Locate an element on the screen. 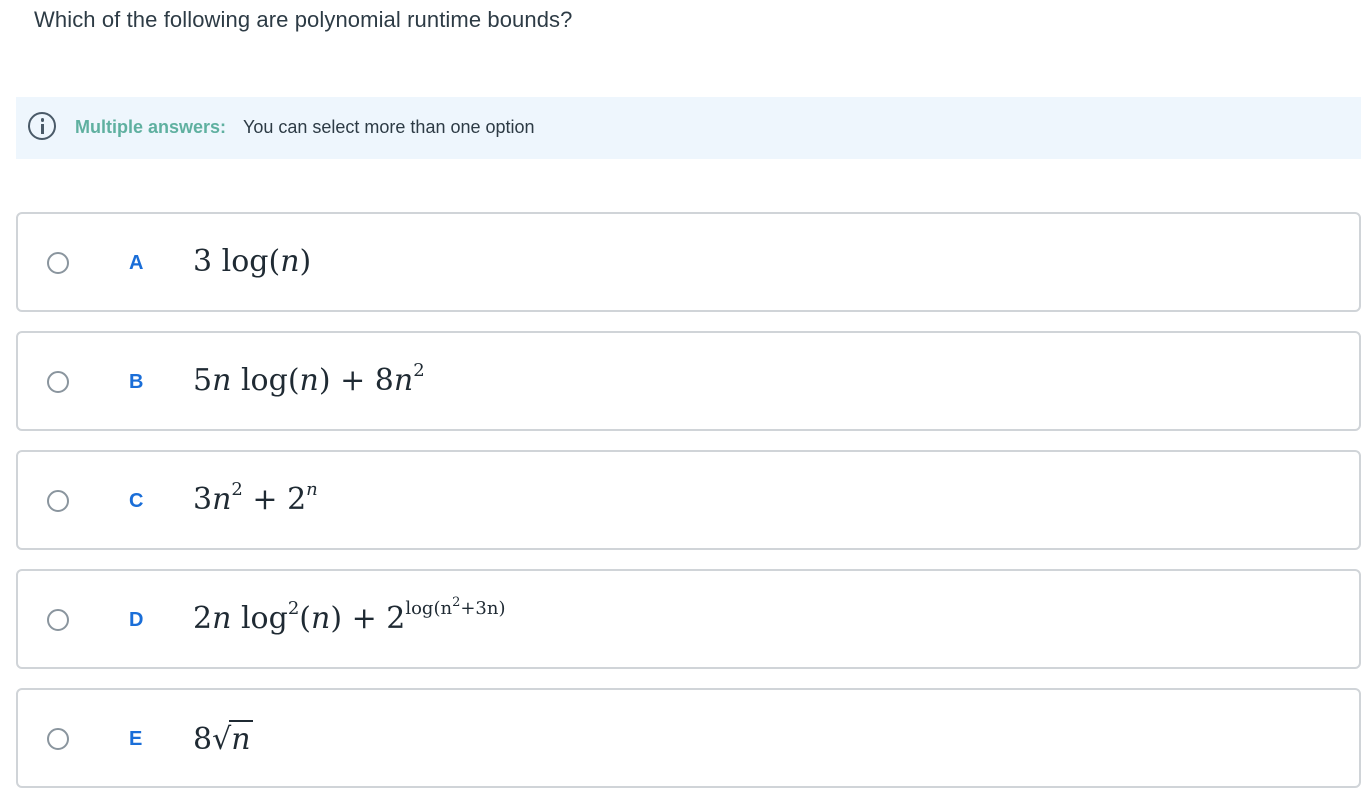 This screenshot has width=1368, height=788. option-letter-c: C is located at coordinates (136, 501).